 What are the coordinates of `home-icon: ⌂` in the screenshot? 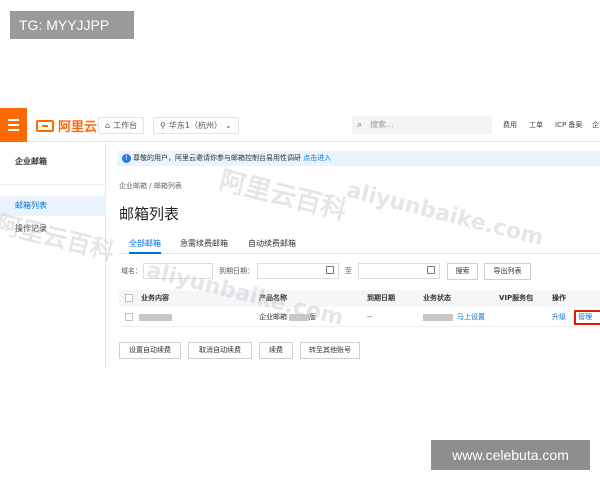 It's located at (108, 125).